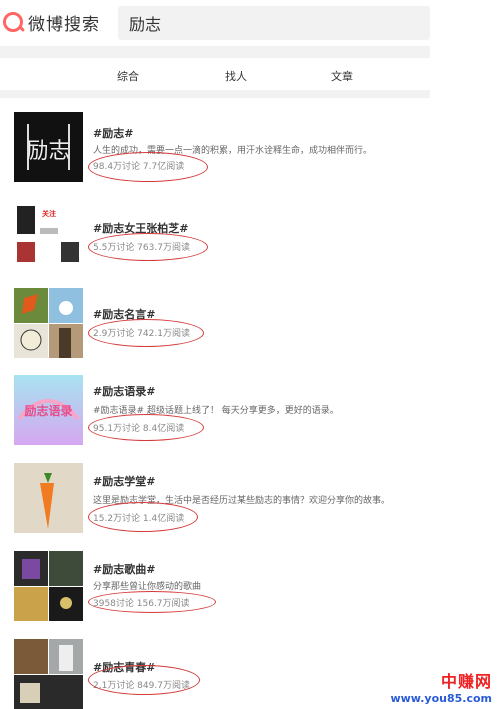  I want to click on search-box, so click(274, 23).